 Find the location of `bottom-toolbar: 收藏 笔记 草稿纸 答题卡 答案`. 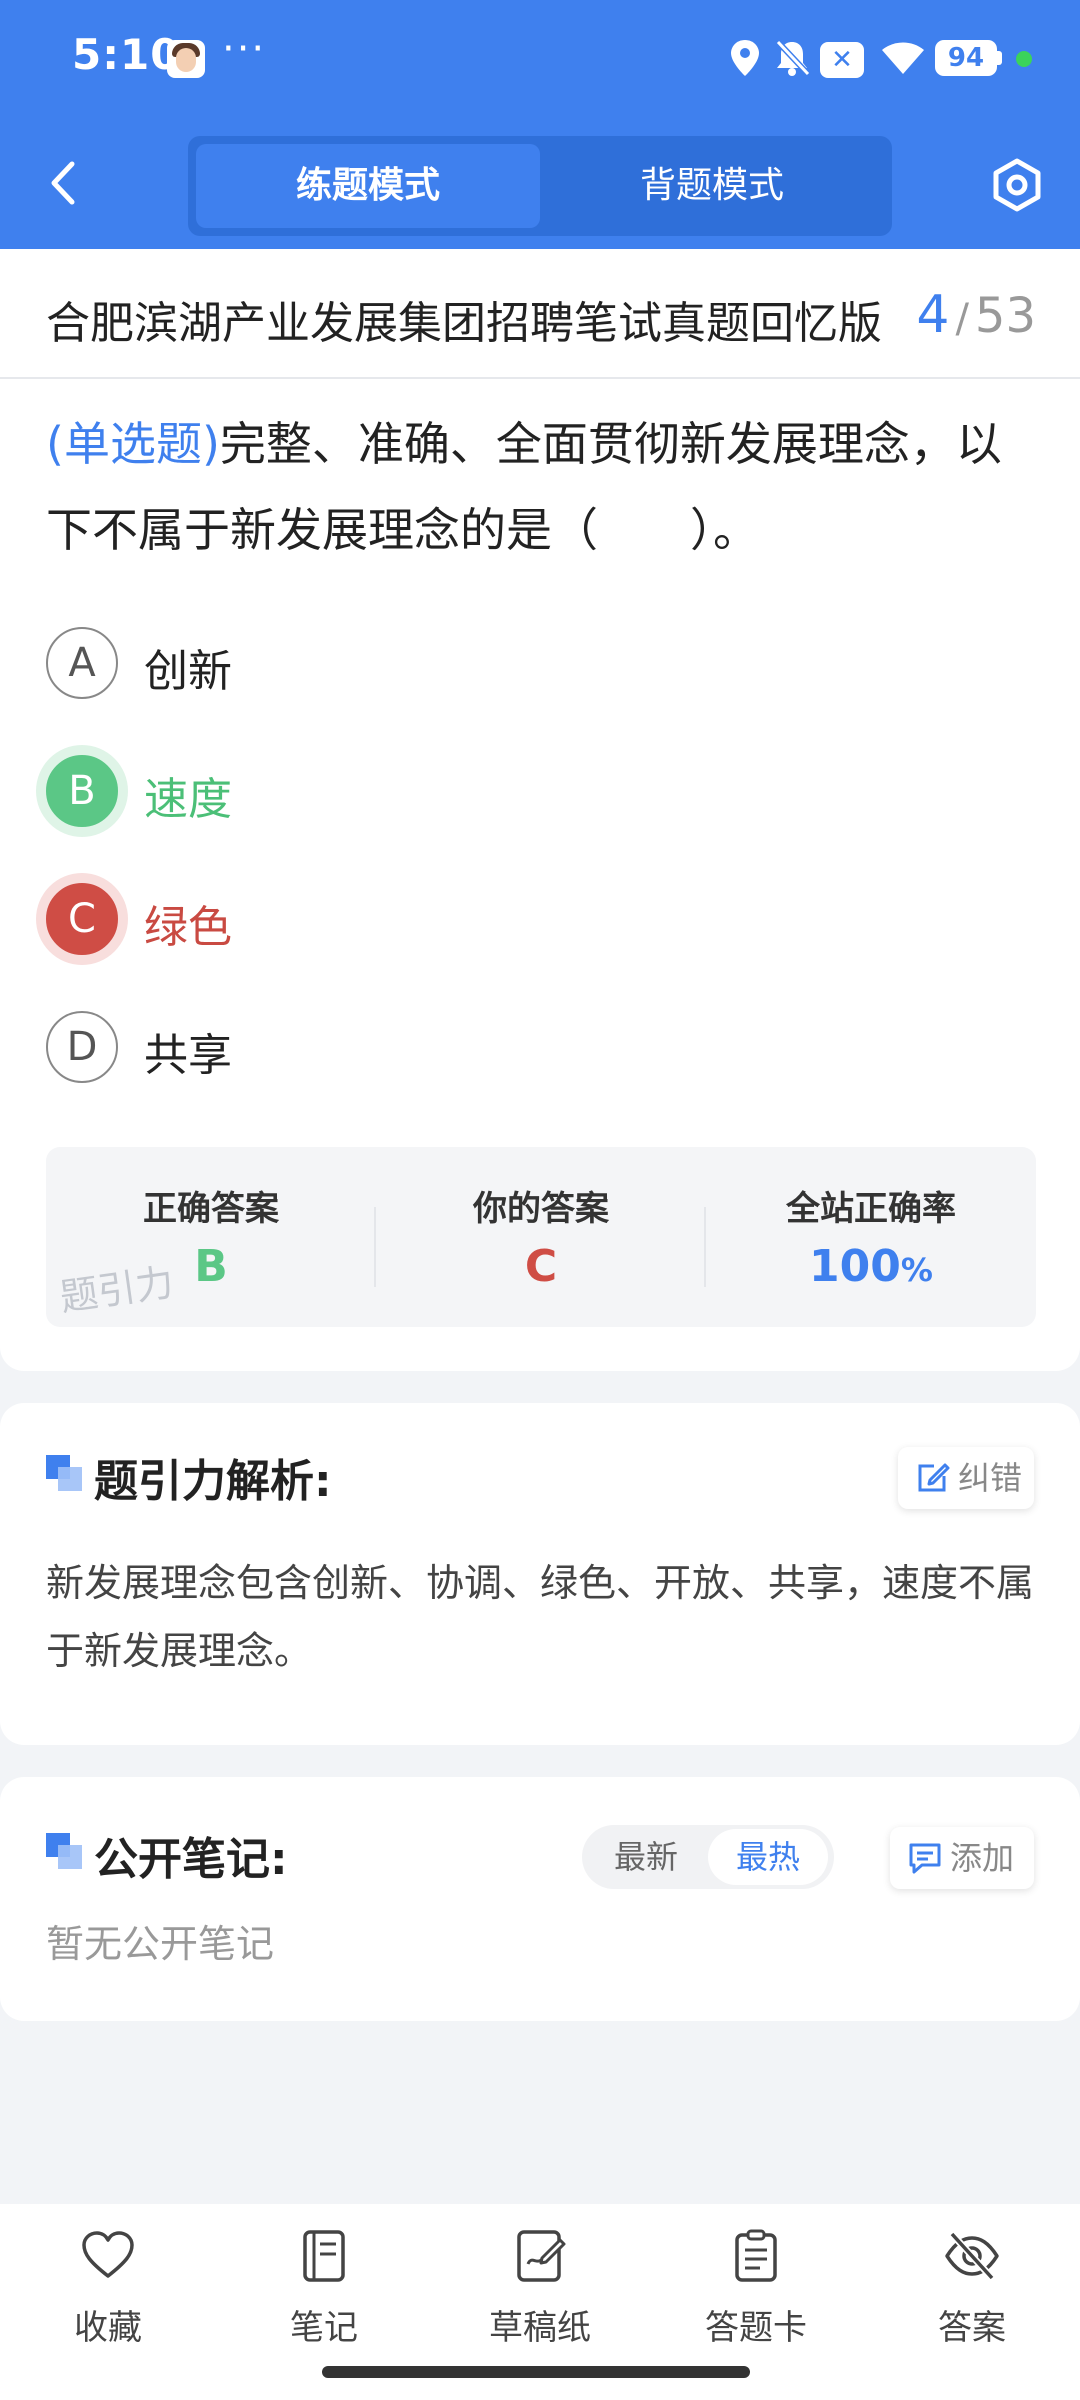

bottom-toolbar: 收藏 笔记 草稿纸 答题卡 答案 is located at coordinates (540, 2302).